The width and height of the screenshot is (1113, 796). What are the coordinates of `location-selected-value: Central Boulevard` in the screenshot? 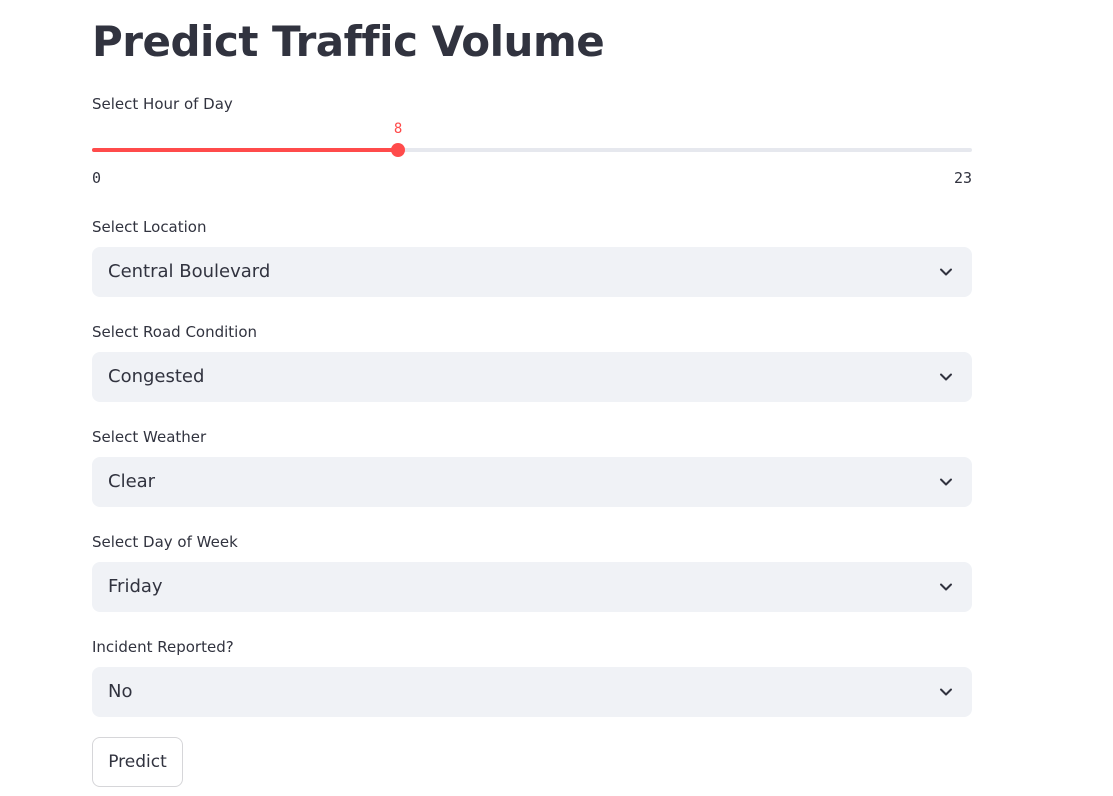 It's located at (189, 271).